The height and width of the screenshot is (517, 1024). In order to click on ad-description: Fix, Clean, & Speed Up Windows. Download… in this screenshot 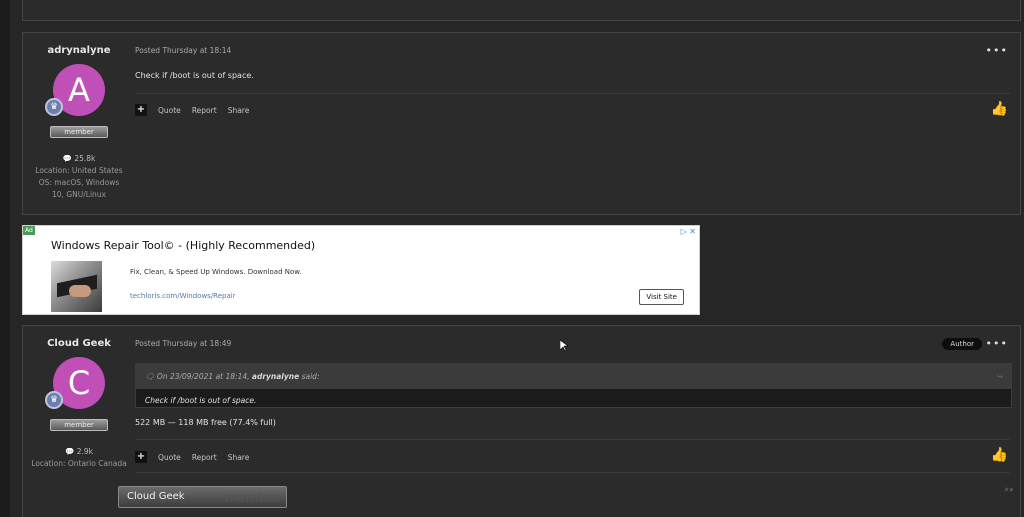, I will do `click(216, 272)`.